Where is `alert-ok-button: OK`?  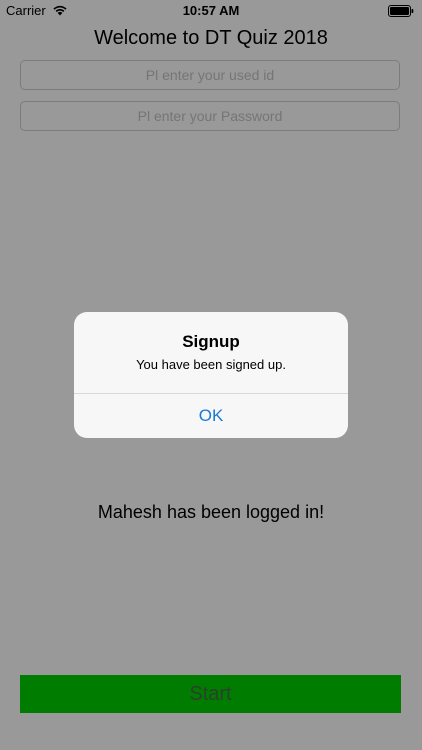 alert-ok-button: OK is located at coordinates (211, 416).